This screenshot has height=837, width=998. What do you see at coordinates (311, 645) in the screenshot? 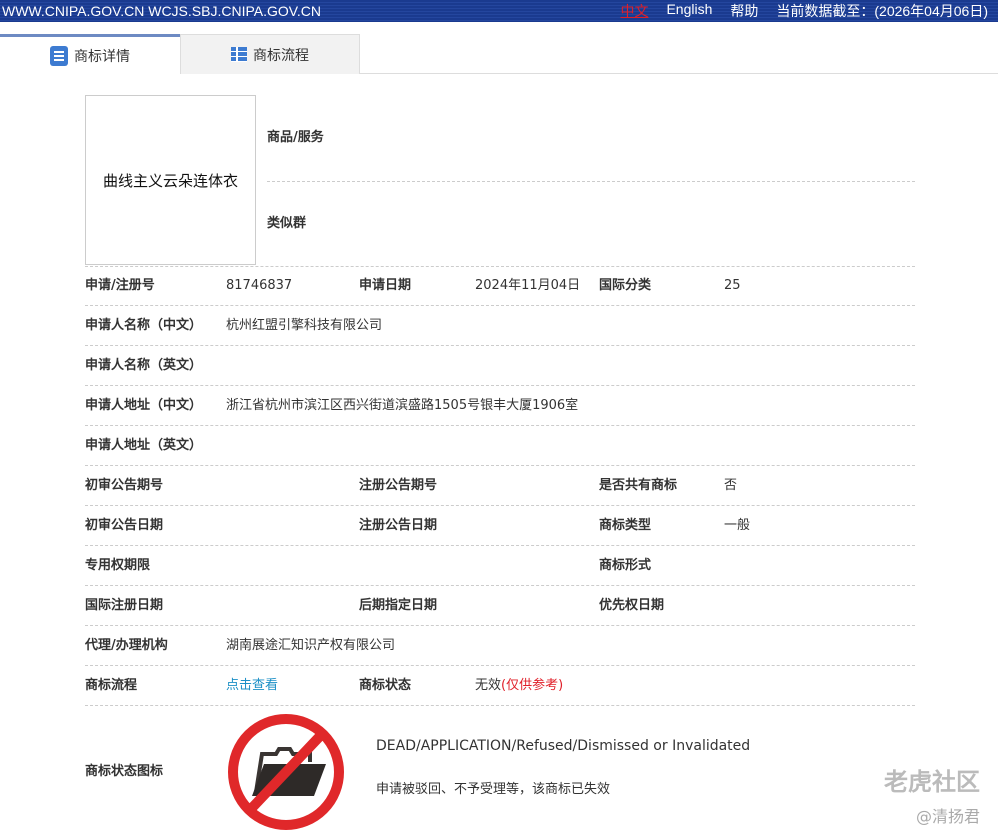
I see `agent: 湖南展途汇知识产权有限公司` at bounding box center [311, 645].